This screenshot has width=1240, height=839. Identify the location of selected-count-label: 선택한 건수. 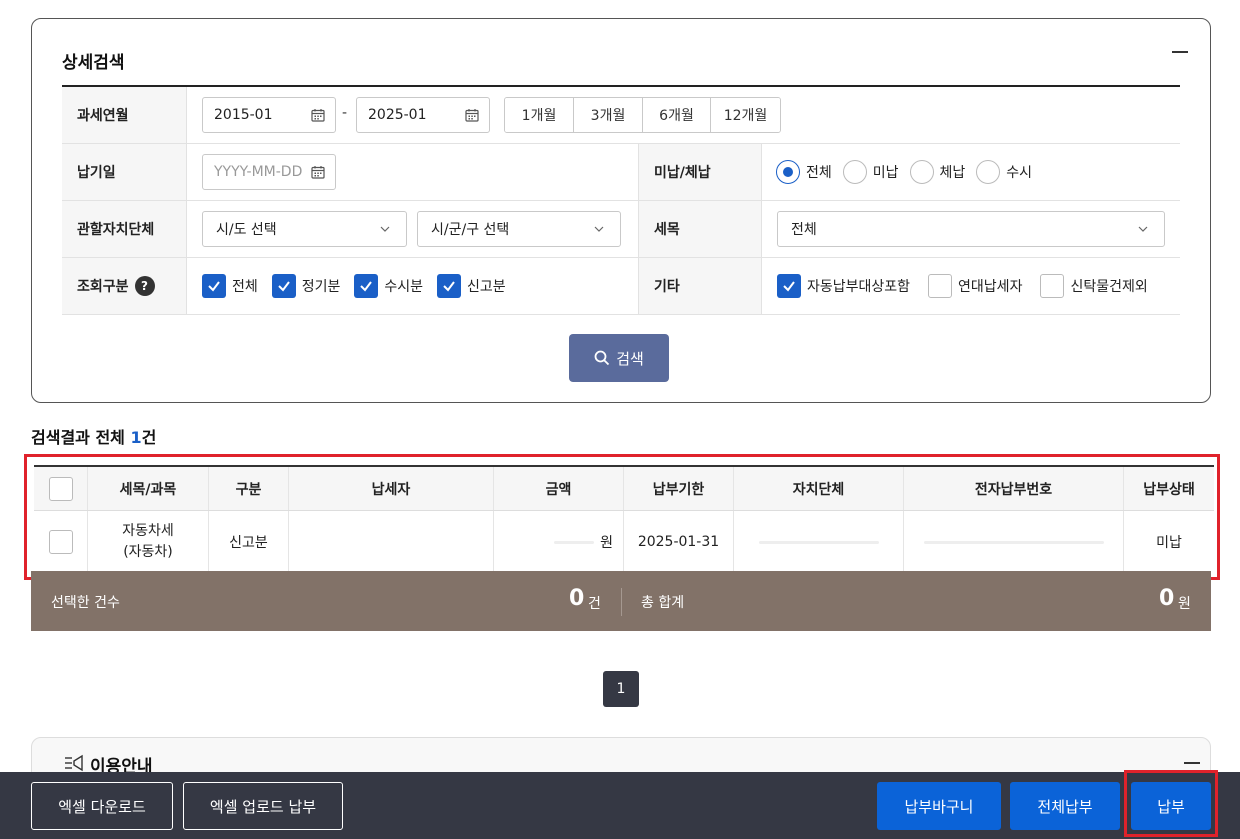
(85, 603).